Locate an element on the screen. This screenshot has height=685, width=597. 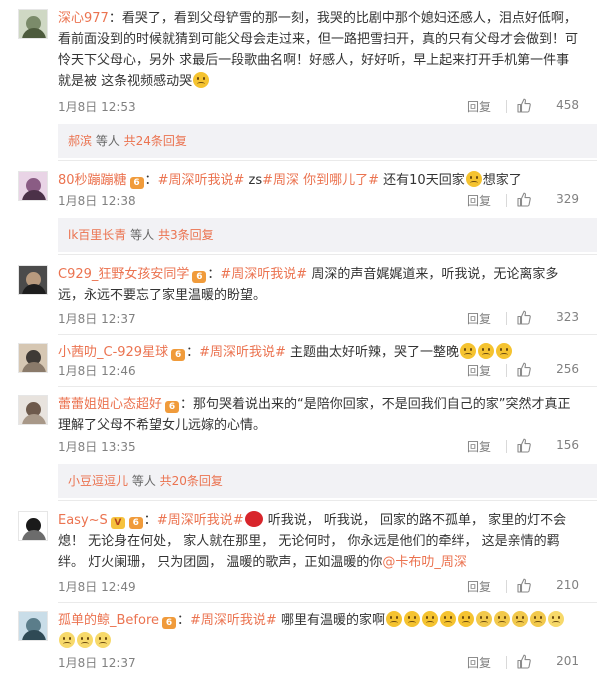
like-count: 329 is located at coordinates (567, 199).